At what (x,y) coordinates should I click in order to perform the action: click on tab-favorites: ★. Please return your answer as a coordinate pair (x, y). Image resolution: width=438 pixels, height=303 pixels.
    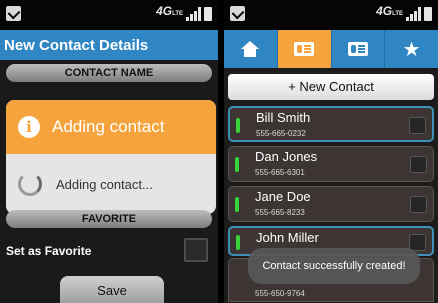
    Looking at the image, I should click on (411, 49).